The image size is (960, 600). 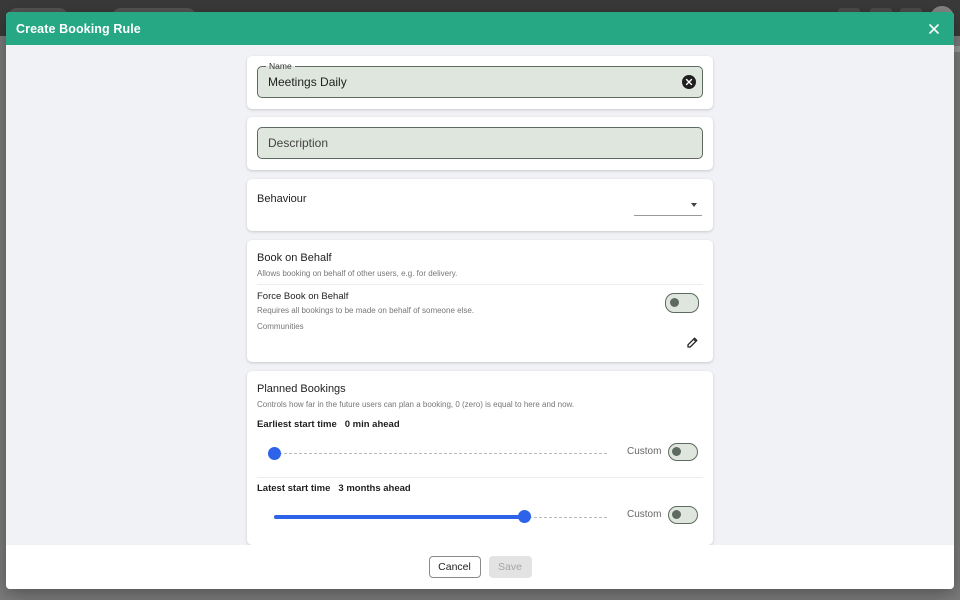 I want to click on behaviour-card: Behaviour, so click(x=480, y=205).